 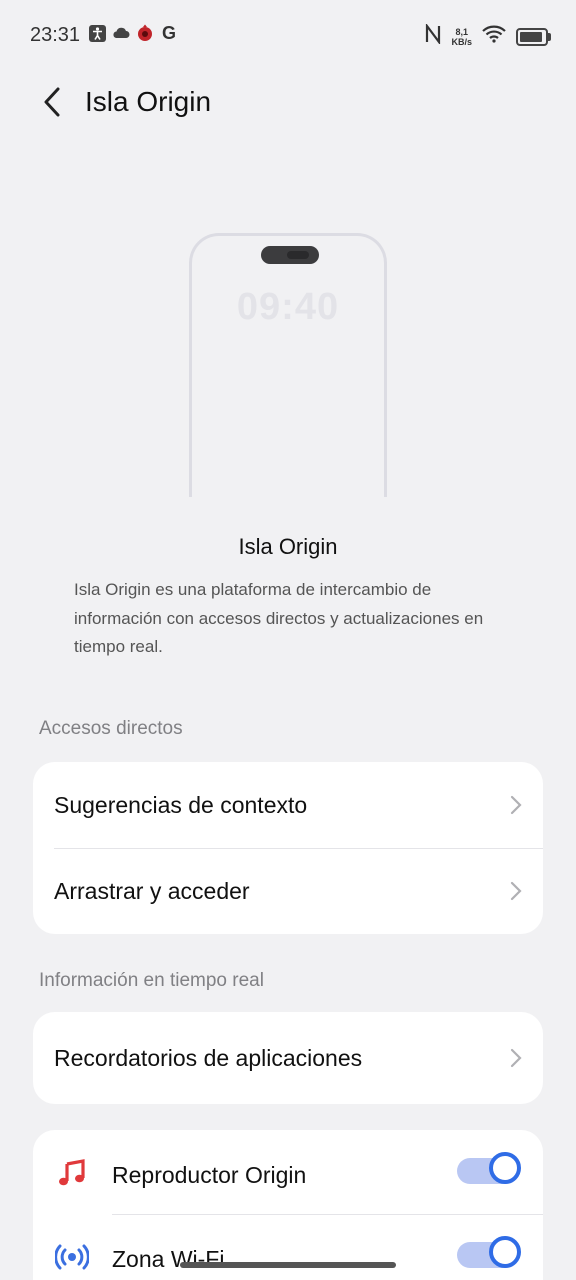 What do you see at coordinates (288, 102) in the screenshot?
I see `app-header: Isla Origin` at bounding box center [288, 102].